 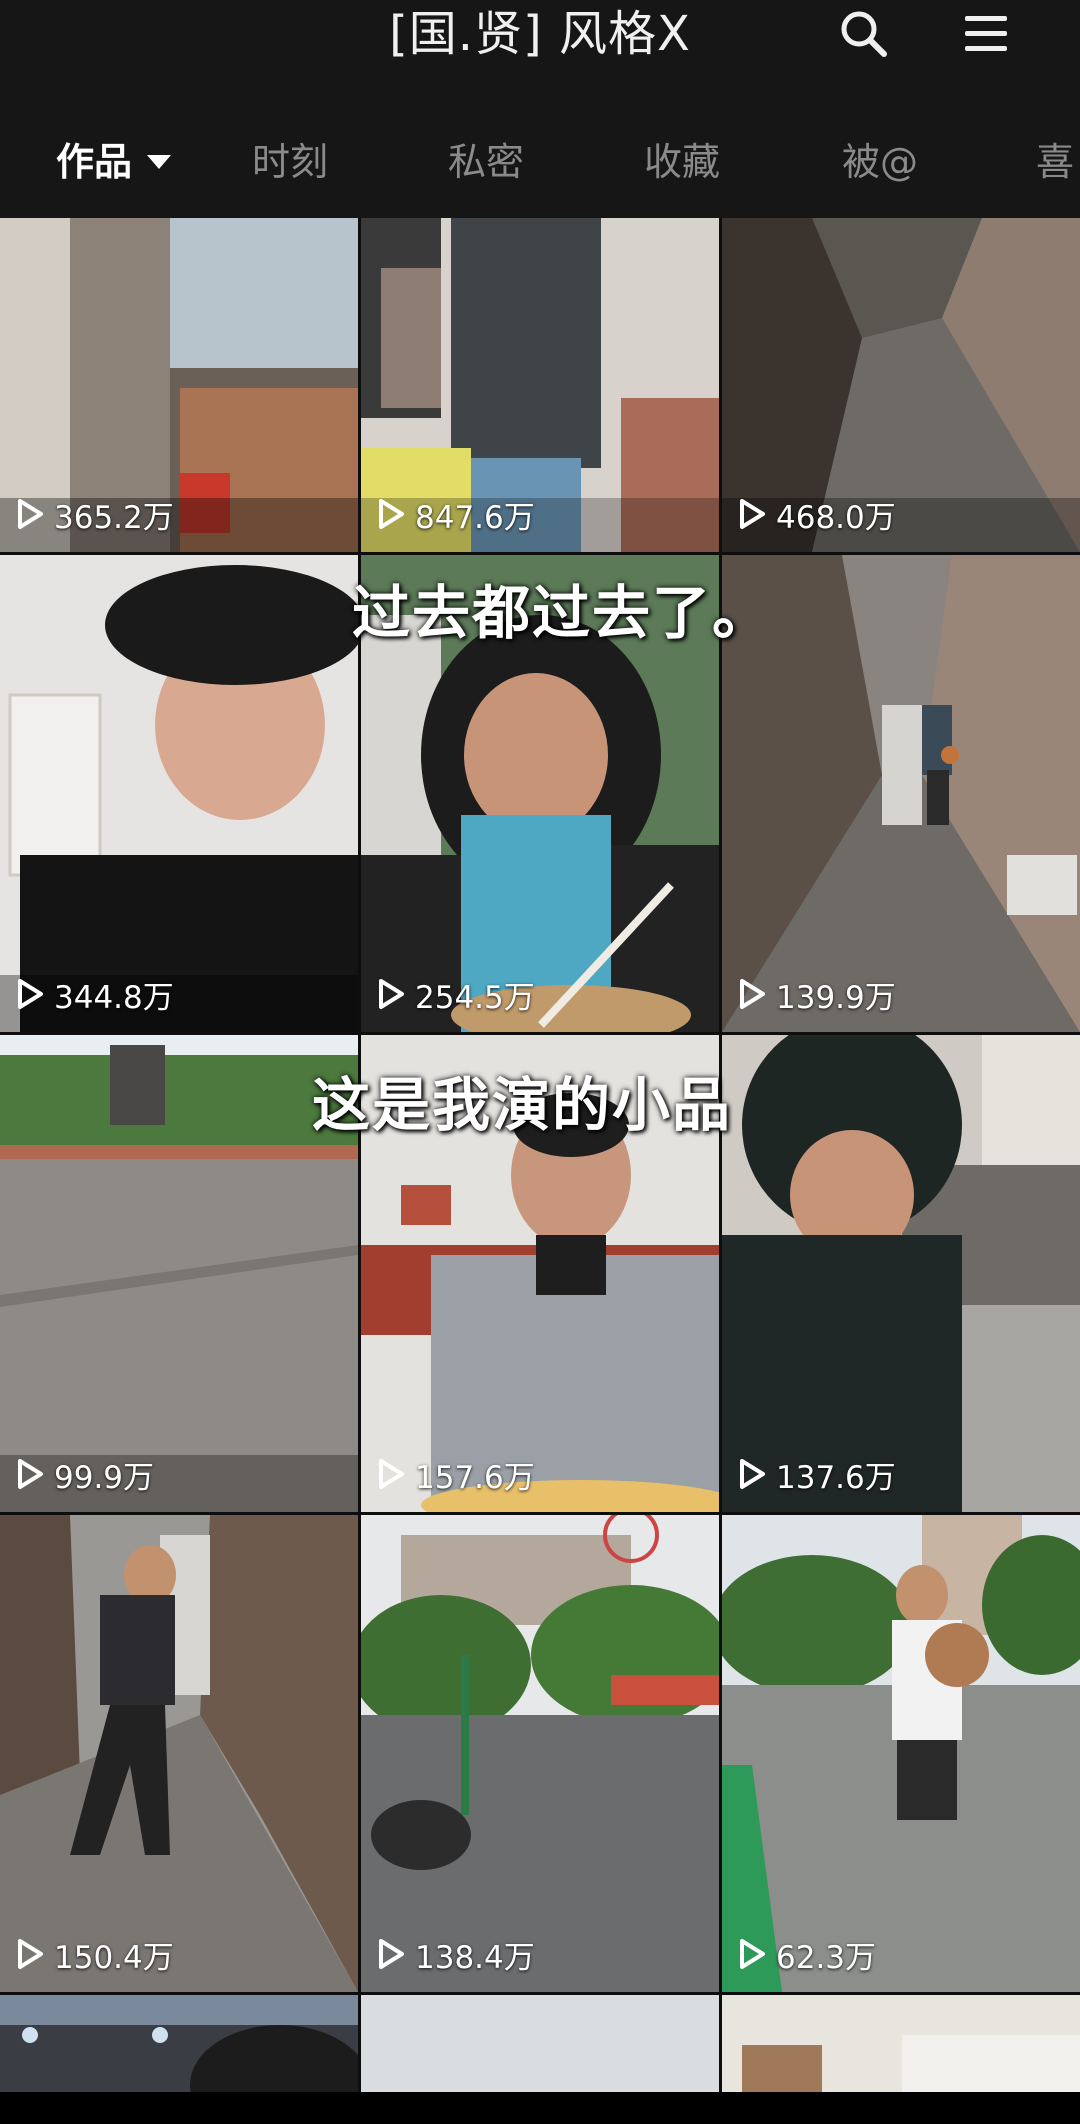 I want to click on view-count-text: 344.8万, so click(x=114, y=997).